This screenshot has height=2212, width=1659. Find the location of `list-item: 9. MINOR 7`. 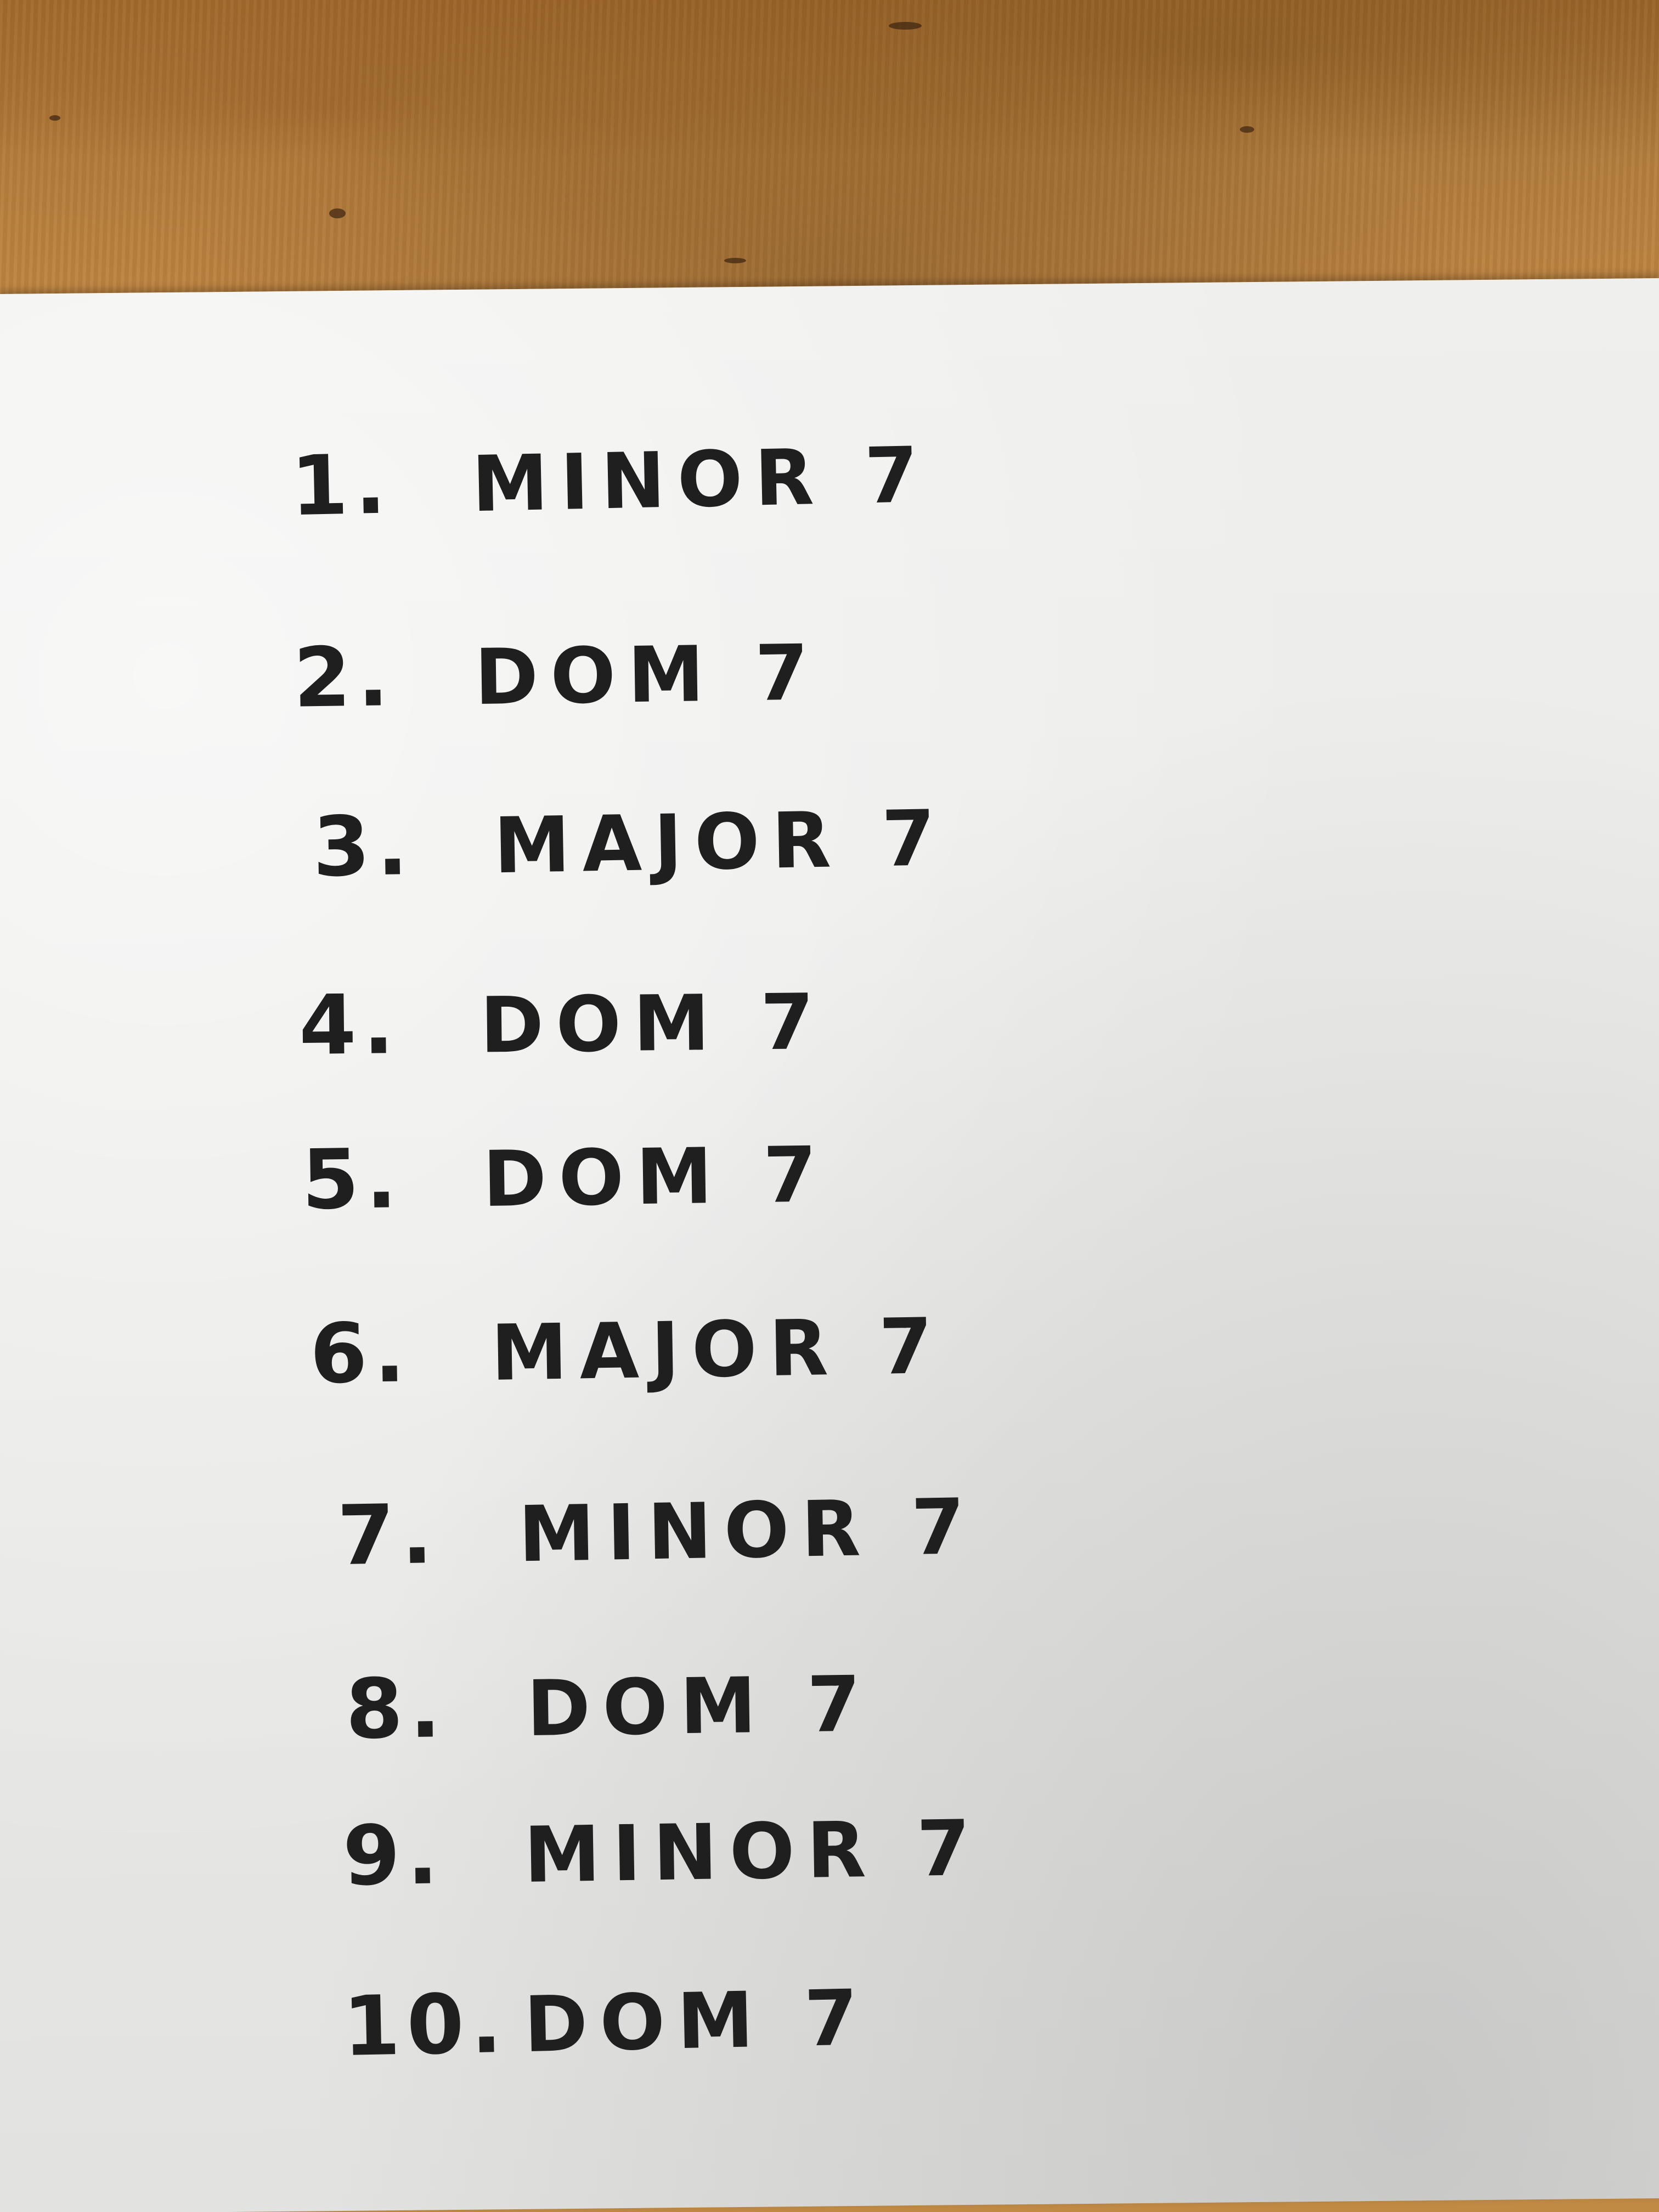

list-item: 9. MINOR 7 is located at coordinates (663, 1854).